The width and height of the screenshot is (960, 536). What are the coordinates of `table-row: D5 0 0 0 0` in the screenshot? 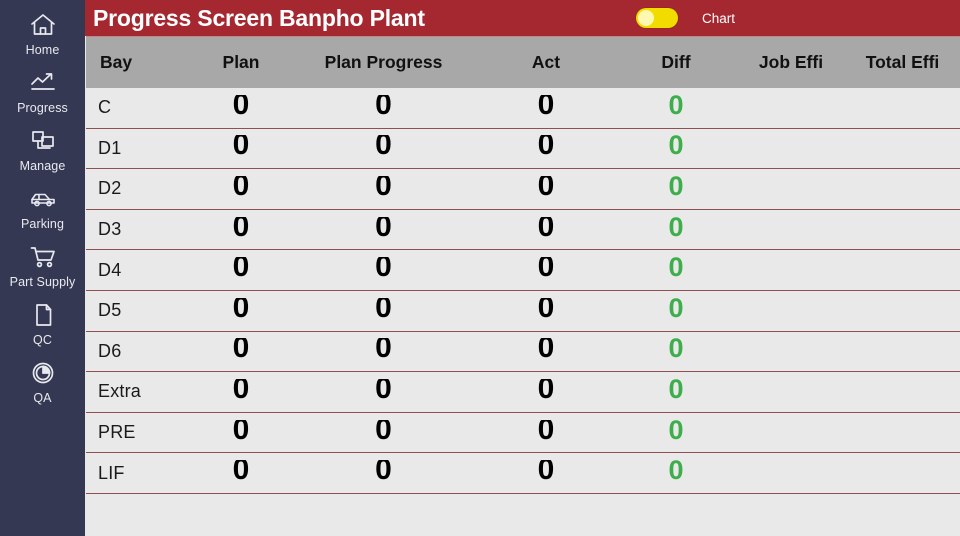 It's located at (523, 311).